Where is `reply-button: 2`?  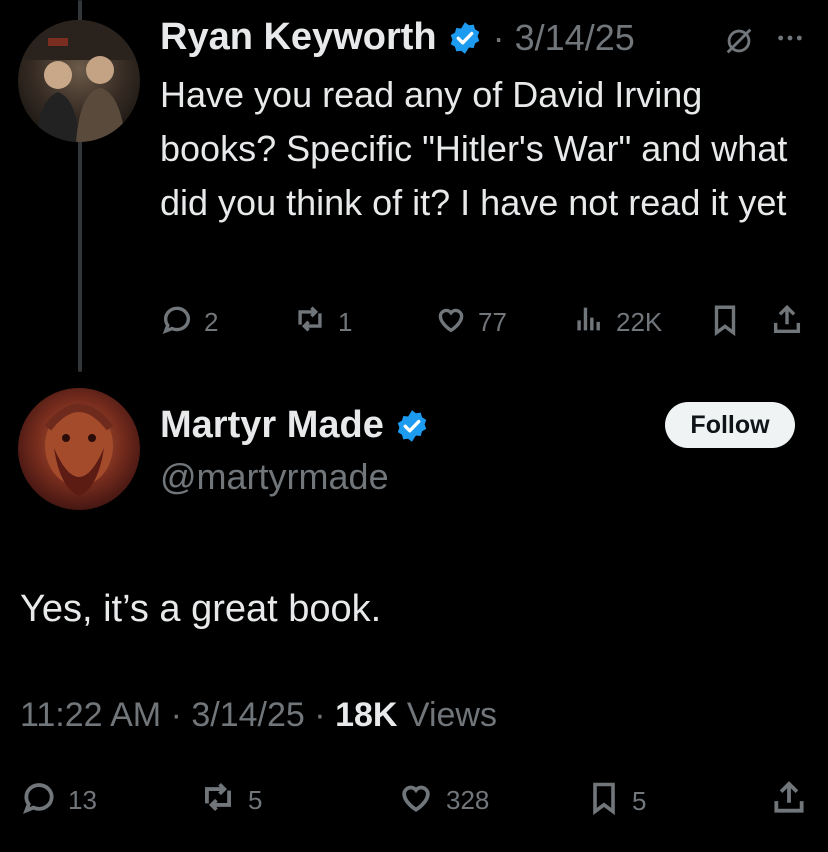
reply-button: 2 is located at coordinates (189, 322).